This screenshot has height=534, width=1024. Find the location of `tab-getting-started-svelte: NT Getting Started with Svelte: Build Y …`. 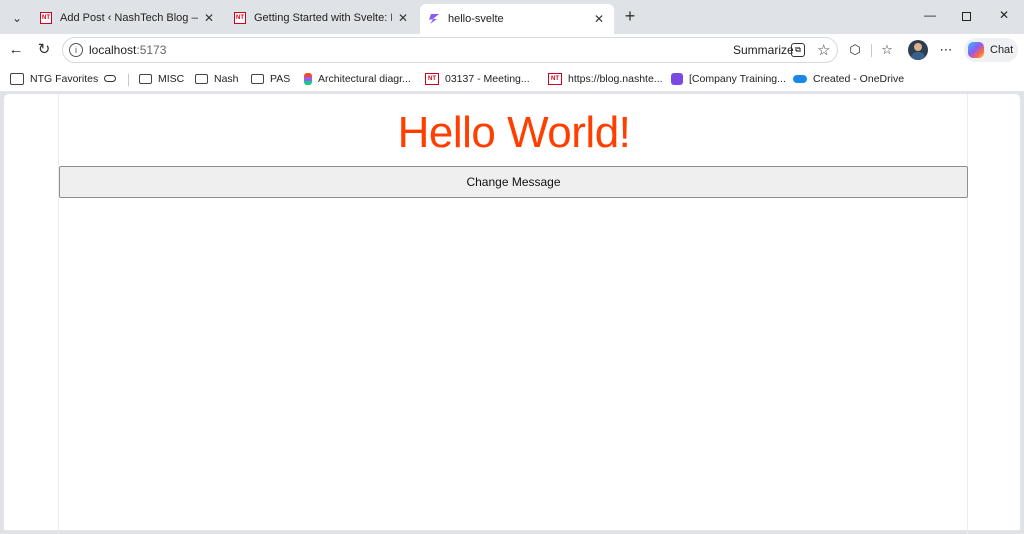

tab-getting-started-svelte: NT Getting Started with Svelte: Build Y … is located at coordinates (322, 18).